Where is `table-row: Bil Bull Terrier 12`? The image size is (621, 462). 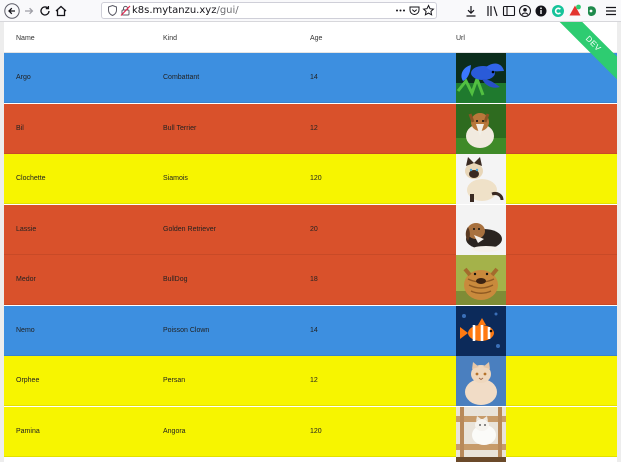 table-row: Bil Bull Terrier 12 is located at coordinates (310, 128).